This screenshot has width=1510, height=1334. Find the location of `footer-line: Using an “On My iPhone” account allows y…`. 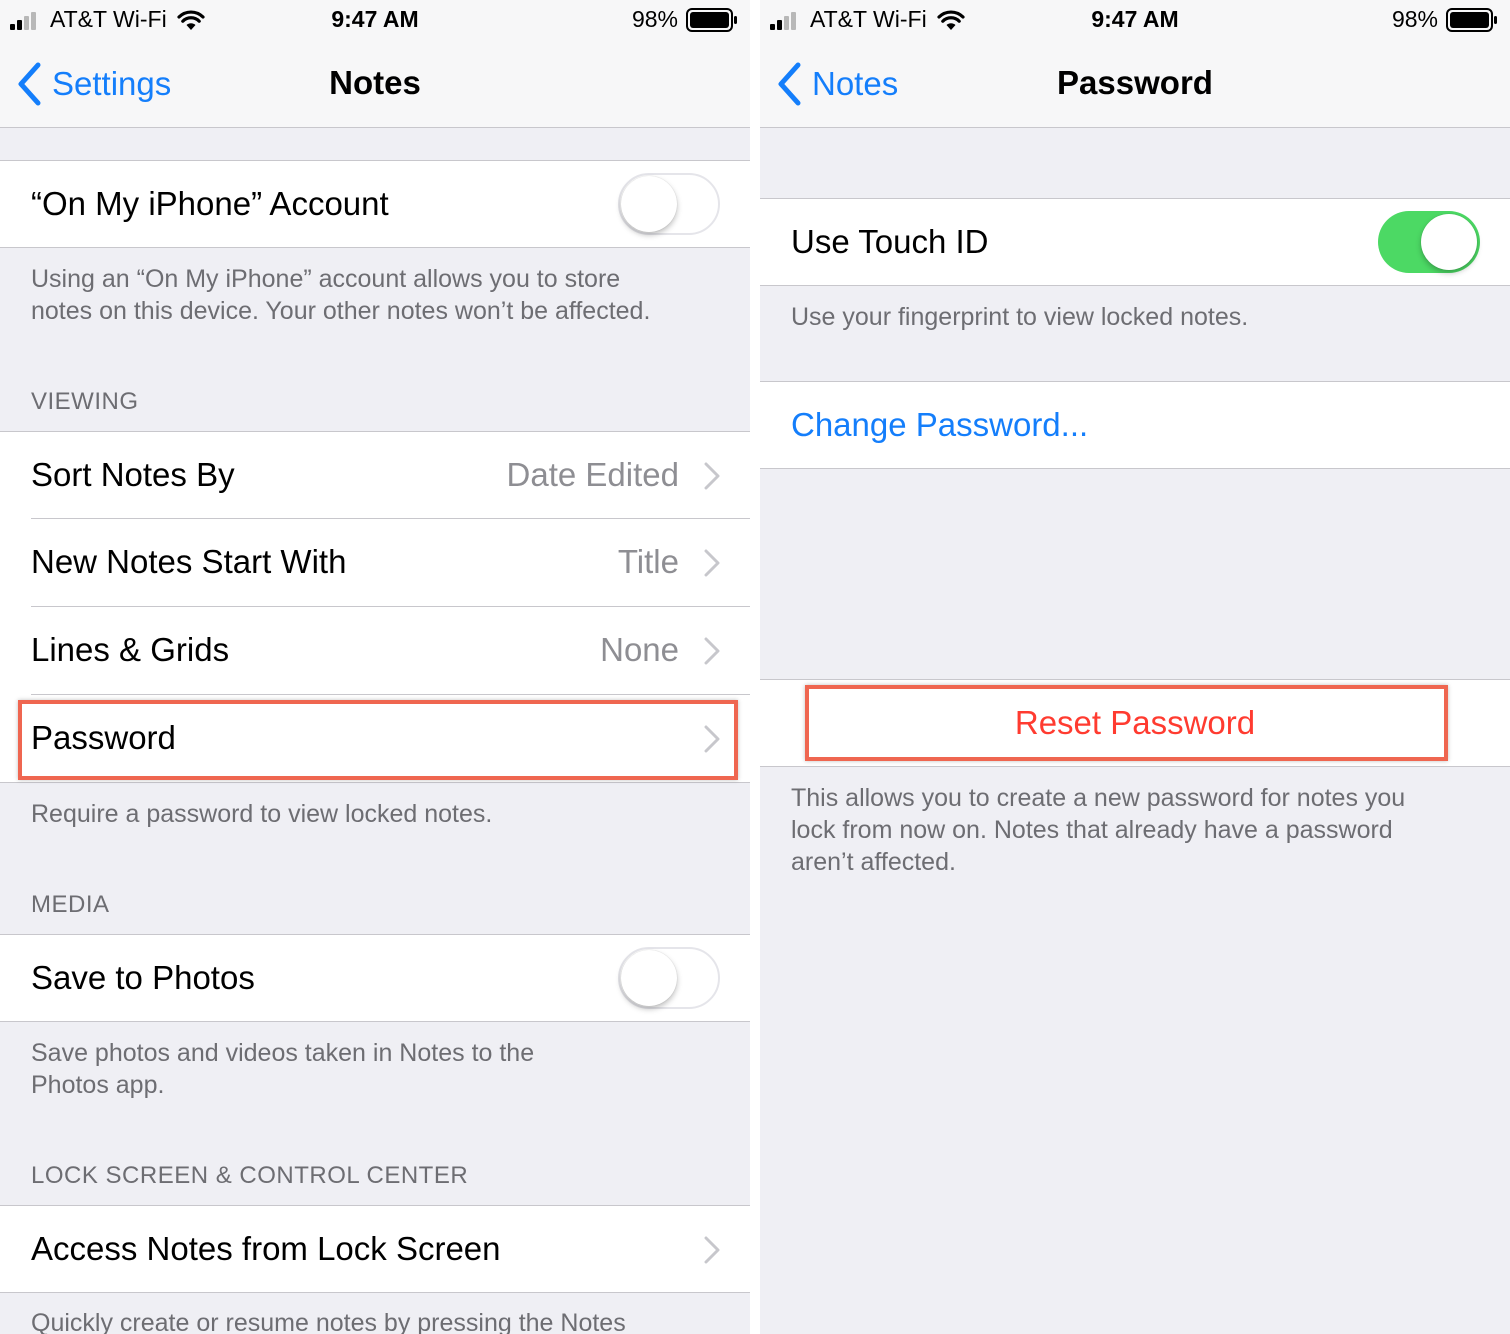

footer-line: Using an “On My iPhone” account allows y… is located at coordinates (326, 279).